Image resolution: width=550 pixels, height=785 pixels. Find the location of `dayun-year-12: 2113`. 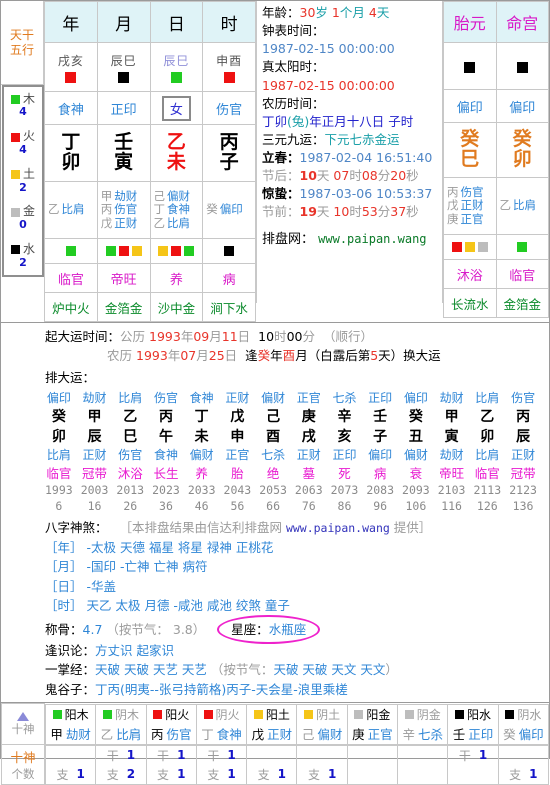

dayun-year-12: 2113 is located at coordinates (487, 490).